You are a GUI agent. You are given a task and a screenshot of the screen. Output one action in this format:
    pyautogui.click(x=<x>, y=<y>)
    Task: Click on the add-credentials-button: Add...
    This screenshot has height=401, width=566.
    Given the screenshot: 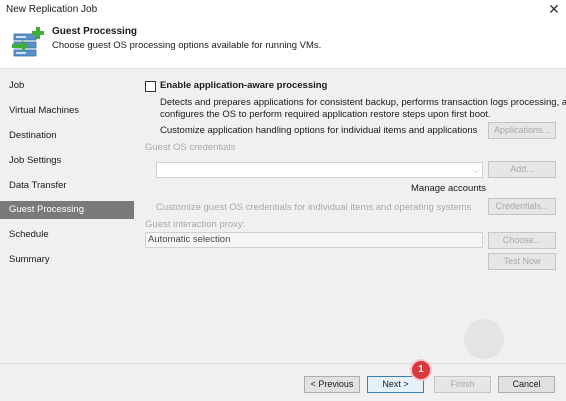 What is the action you would take?
    pyautogui.click(x=522, y=169)
    